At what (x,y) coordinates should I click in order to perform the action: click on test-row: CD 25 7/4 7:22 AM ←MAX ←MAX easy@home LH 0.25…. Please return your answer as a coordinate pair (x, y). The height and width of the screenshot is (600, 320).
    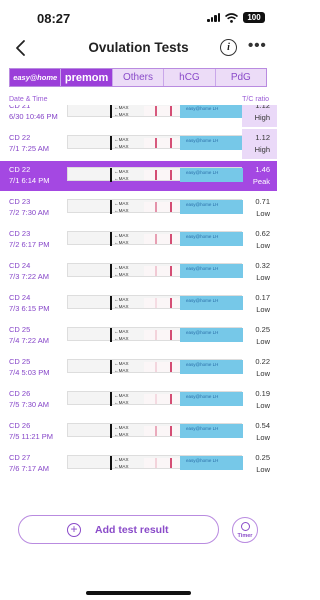
    Looking at the image, I should click on (138, 336).